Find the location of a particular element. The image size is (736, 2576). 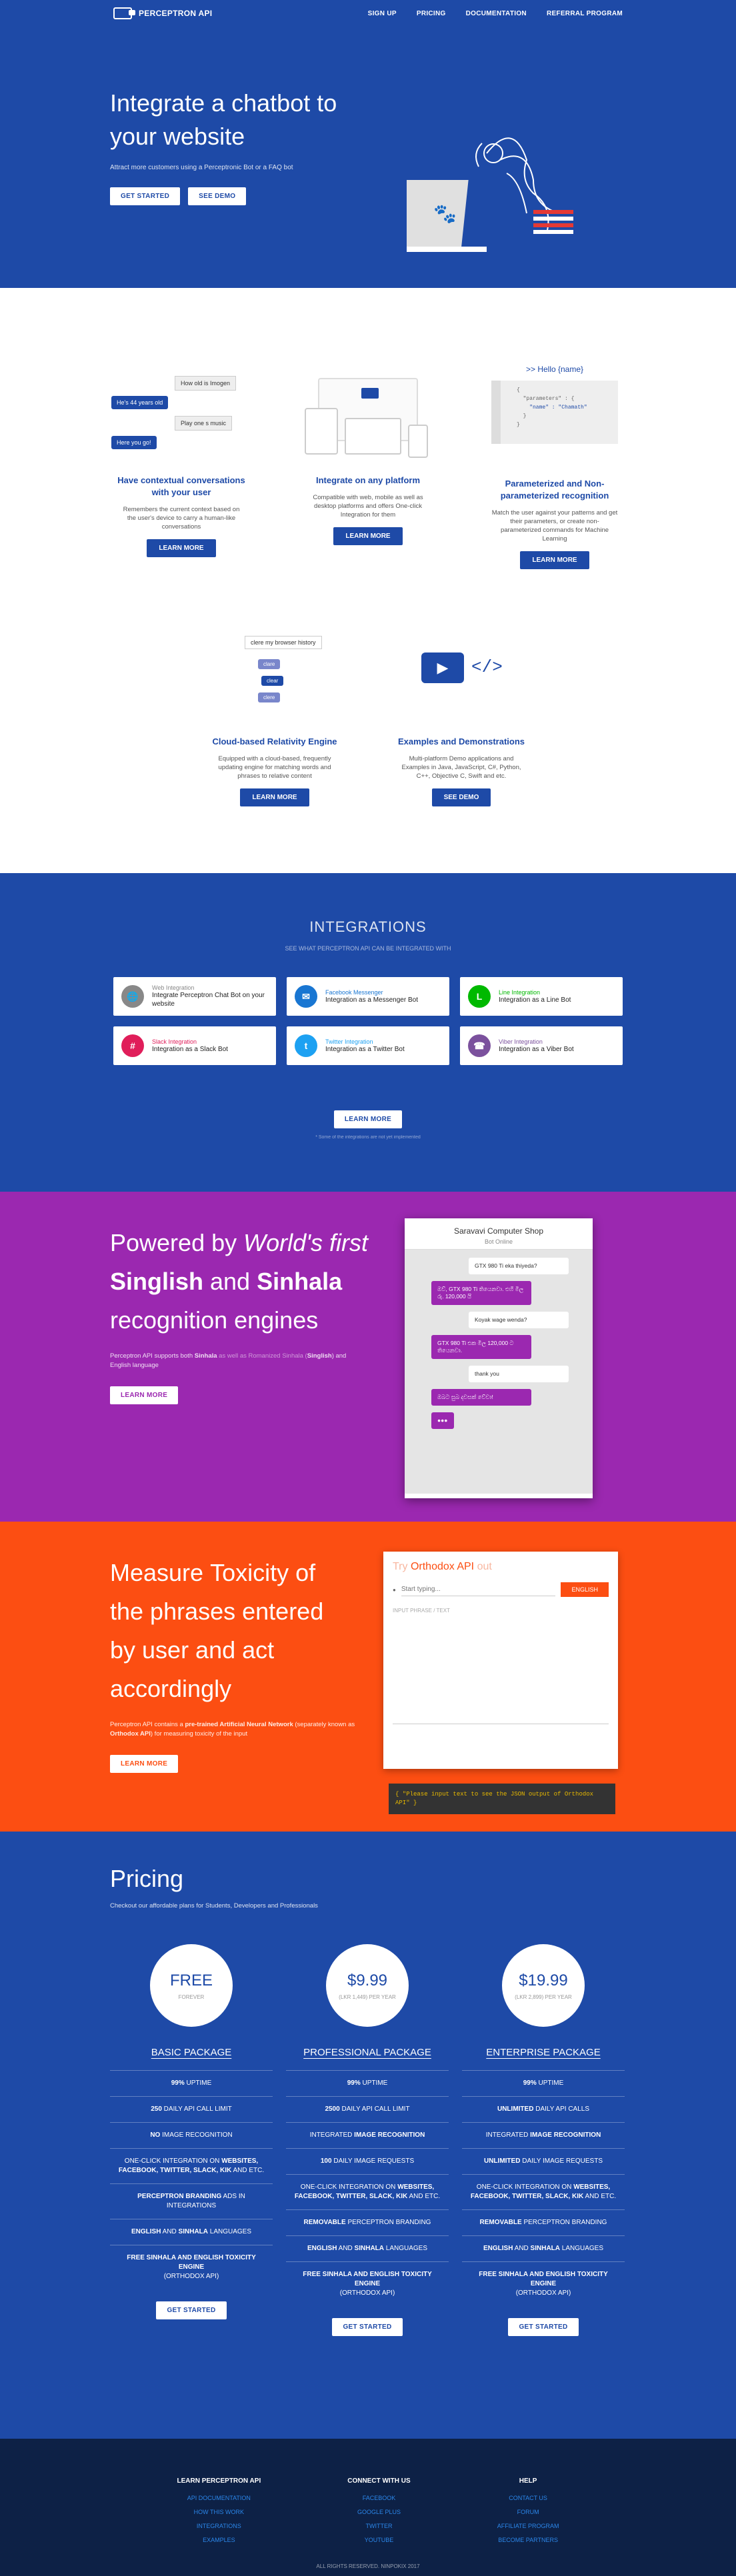

nav-pricing: PRICING is located at coordinates (431, 14).